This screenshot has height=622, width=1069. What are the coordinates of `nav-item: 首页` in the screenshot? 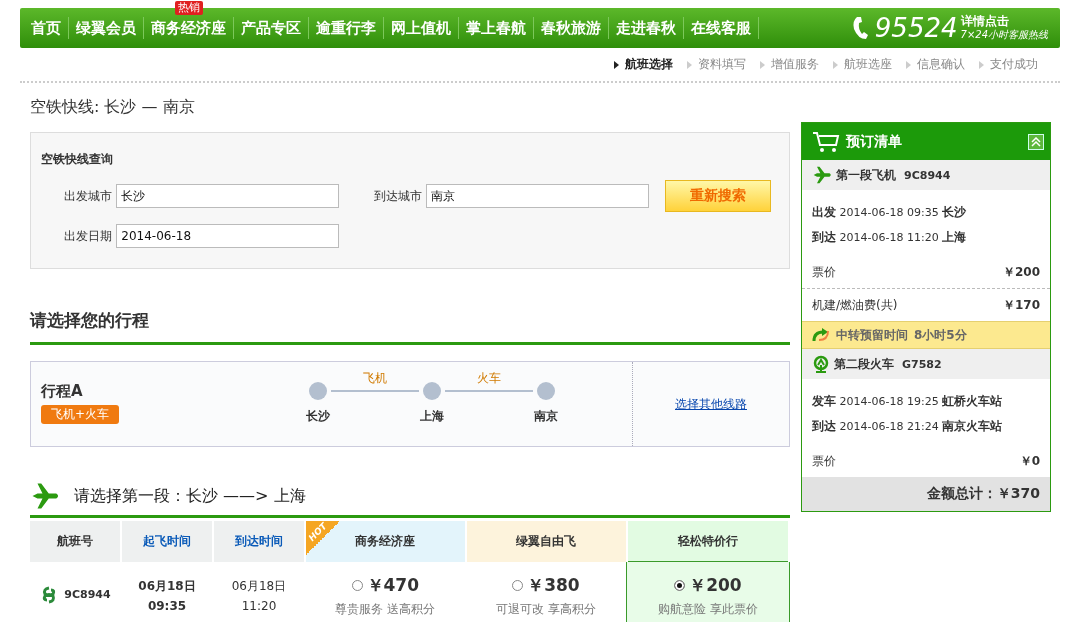 It's located at (44, 28).